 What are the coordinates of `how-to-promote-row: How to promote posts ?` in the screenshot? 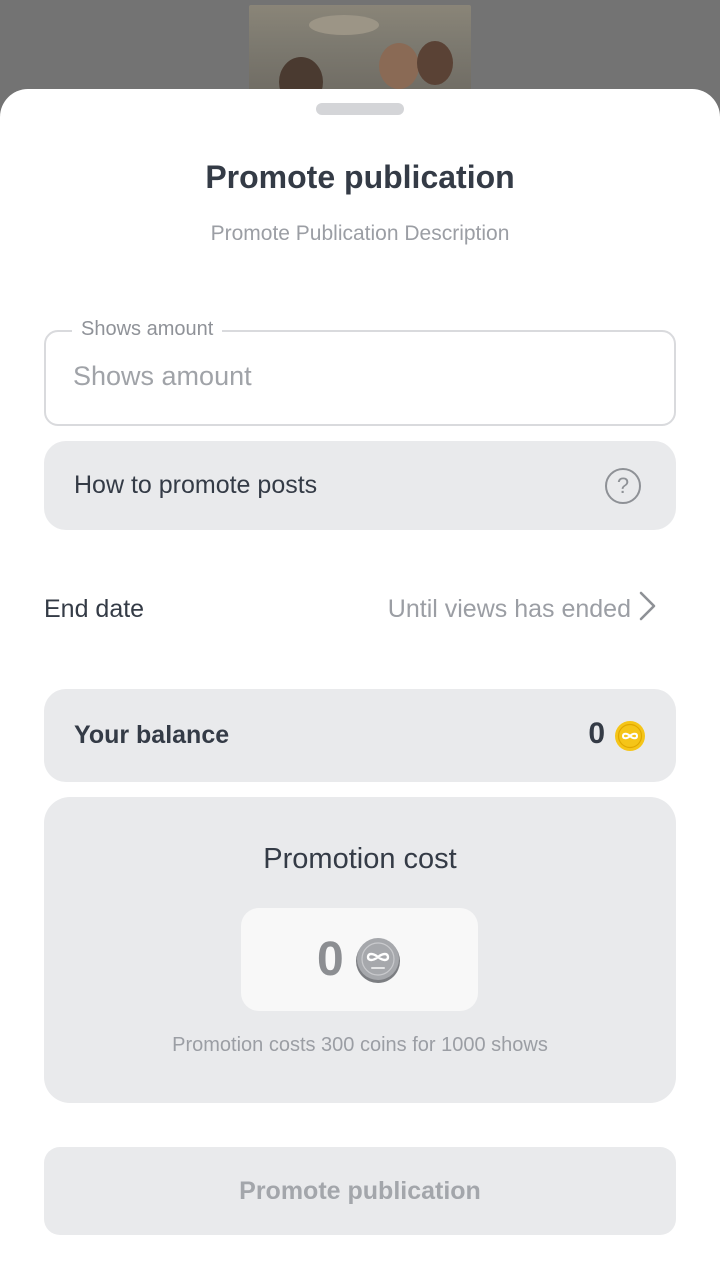 It's located at (360, 485).